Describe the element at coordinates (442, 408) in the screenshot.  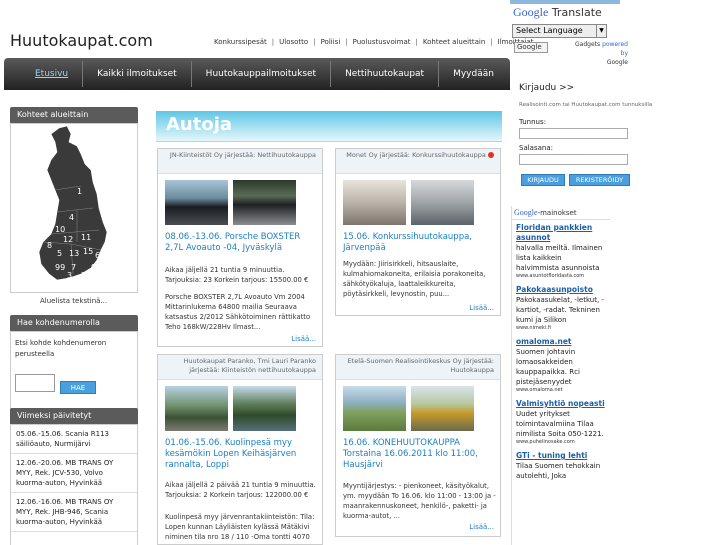
I see `excavator-photo` at that location.